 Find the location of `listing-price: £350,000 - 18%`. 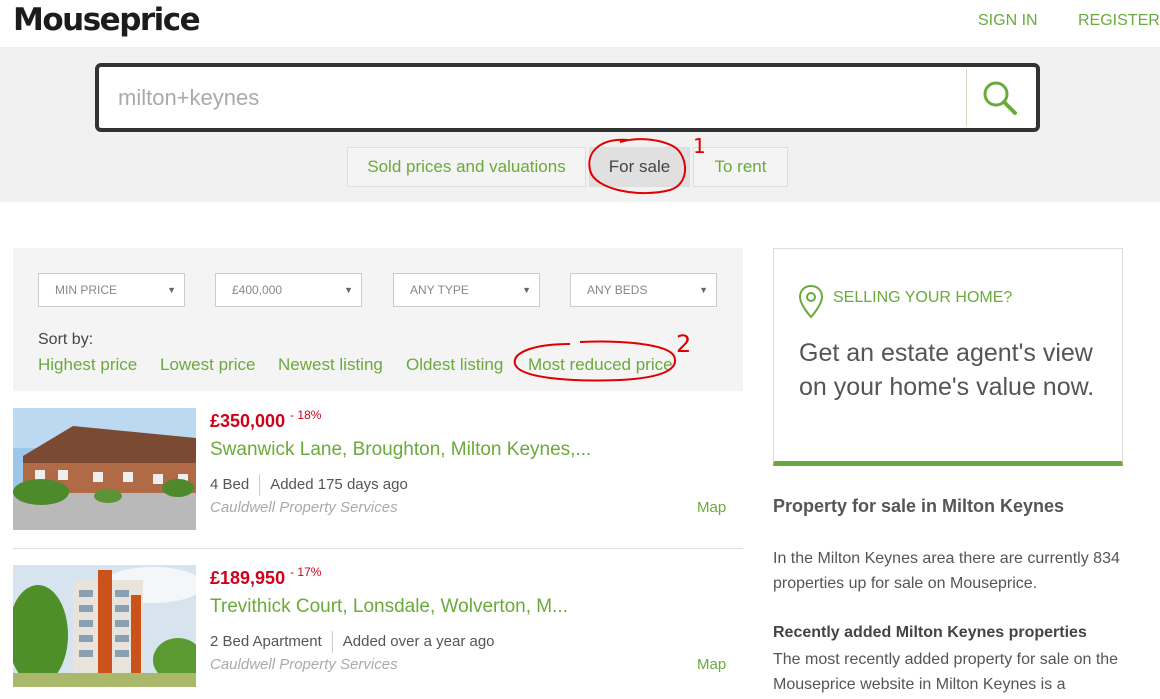

listing-price: £350,000 - 18% is located at coordinates (266, 420).